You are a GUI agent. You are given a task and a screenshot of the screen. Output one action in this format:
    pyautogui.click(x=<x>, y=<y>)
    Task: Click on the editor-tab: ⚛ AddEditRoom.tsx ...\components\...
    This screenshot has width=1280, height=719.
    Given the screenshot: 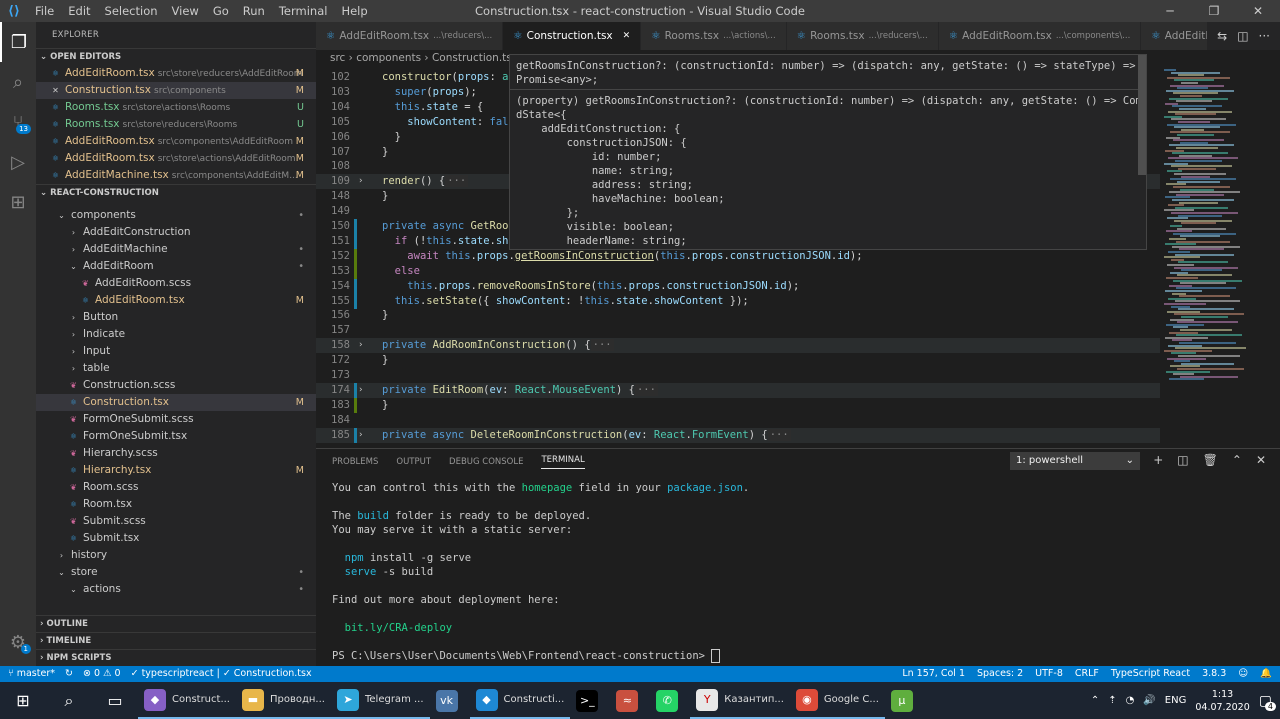 What is the action you would take?
    pyautogui.click(x=1040, y=36)
    